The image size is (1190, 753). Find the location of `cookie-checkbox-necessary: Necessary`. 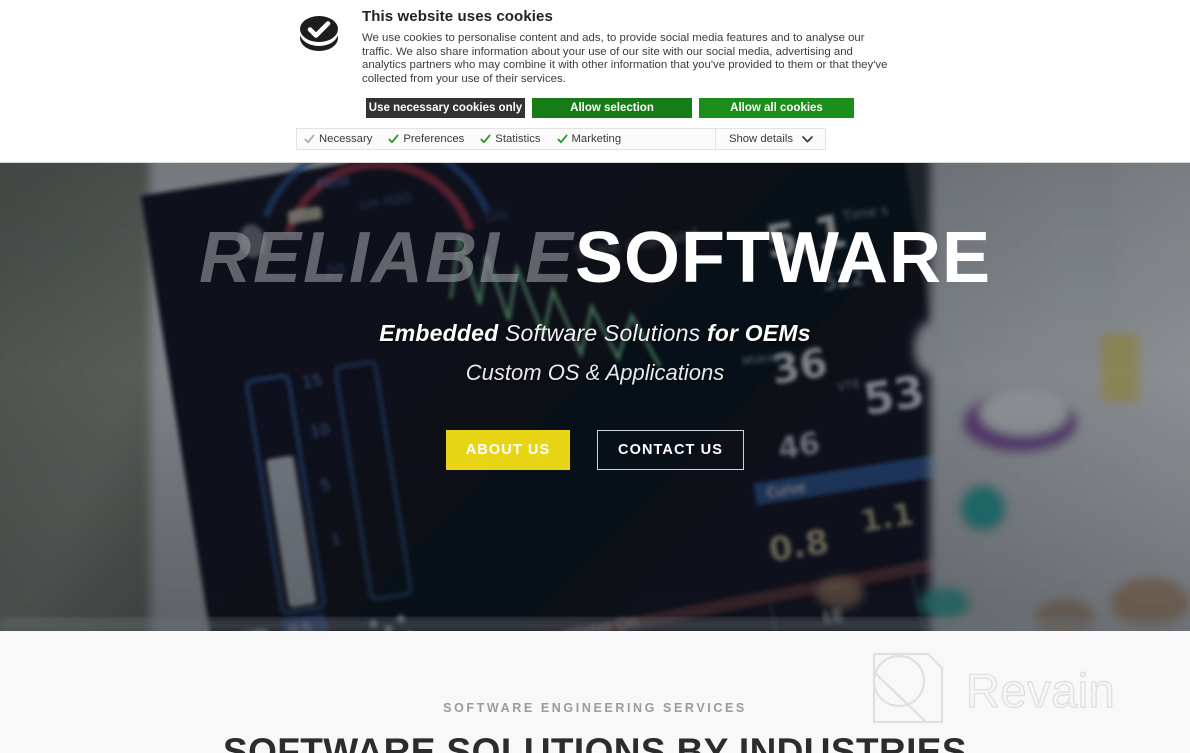

cookie-checkbox-necessary: Necessary is located at coordinates (338, 139).